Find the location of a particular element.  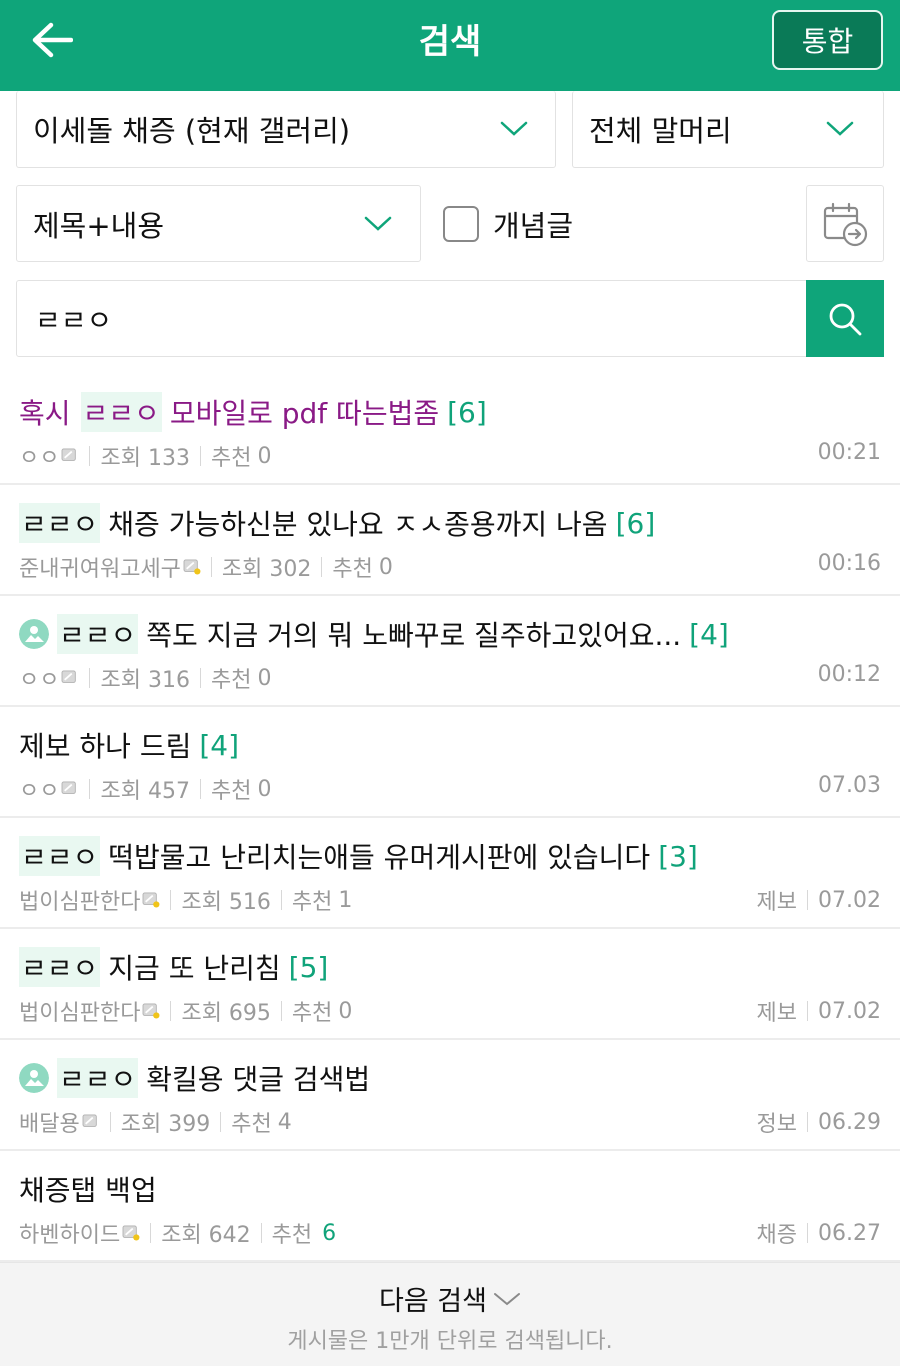

view-count: 조회 316 is located at coordinates (145, 680).